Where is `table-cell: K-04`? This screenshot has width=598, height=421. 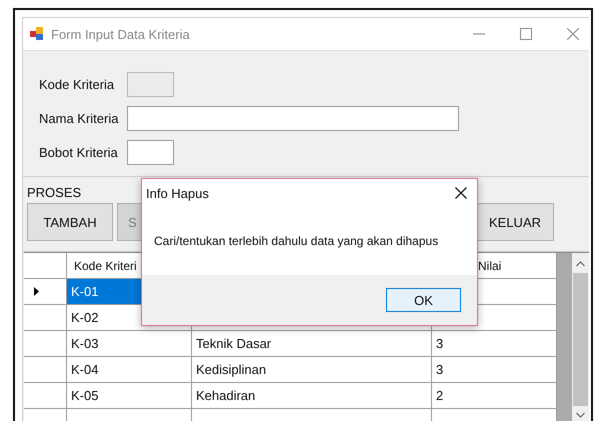 table-cell: K-04 is located at coordinates (129, 370).